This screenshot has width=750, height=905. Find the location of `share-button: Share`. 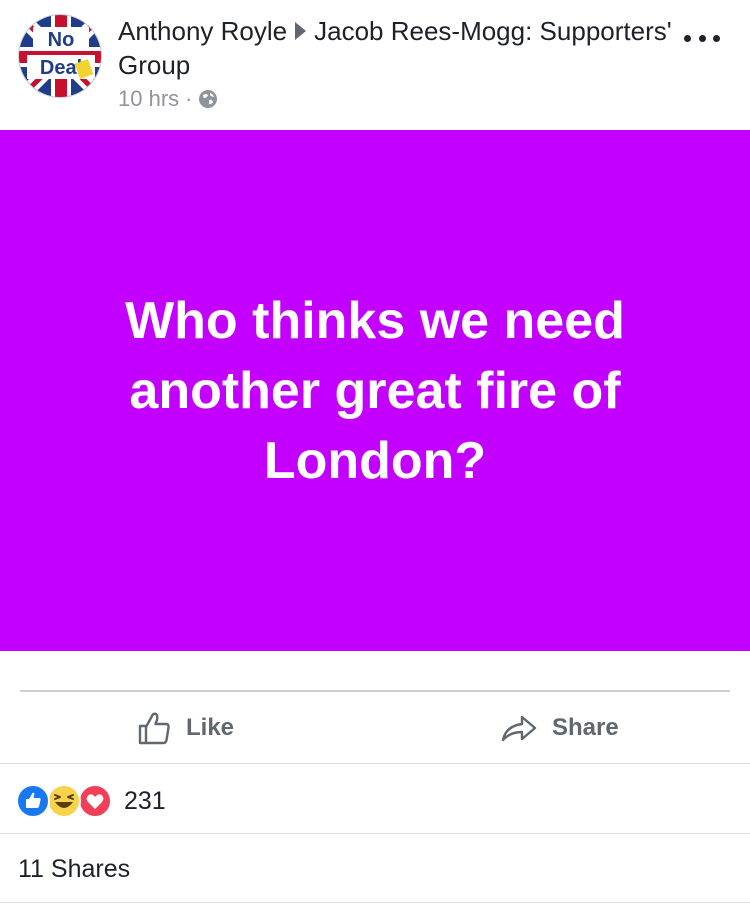

share-button: Share is located at coordinates (559, 728).